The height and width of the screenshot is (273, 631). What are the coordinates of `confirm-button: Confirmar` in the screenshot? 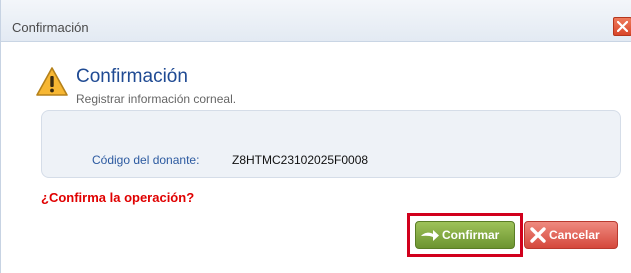 It's located at (465, 235).